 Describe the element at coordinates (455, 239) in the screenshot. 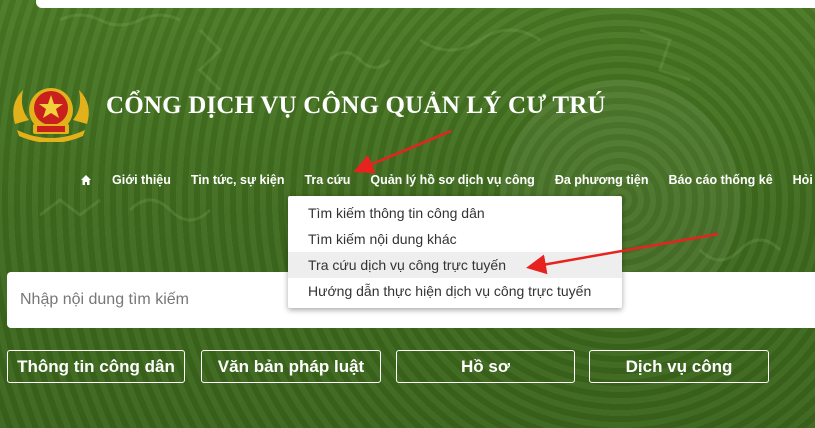

I see `menu-item-tim-kiem-noi-dung-khac: Tìm kiếm nội dung khác` at that location.